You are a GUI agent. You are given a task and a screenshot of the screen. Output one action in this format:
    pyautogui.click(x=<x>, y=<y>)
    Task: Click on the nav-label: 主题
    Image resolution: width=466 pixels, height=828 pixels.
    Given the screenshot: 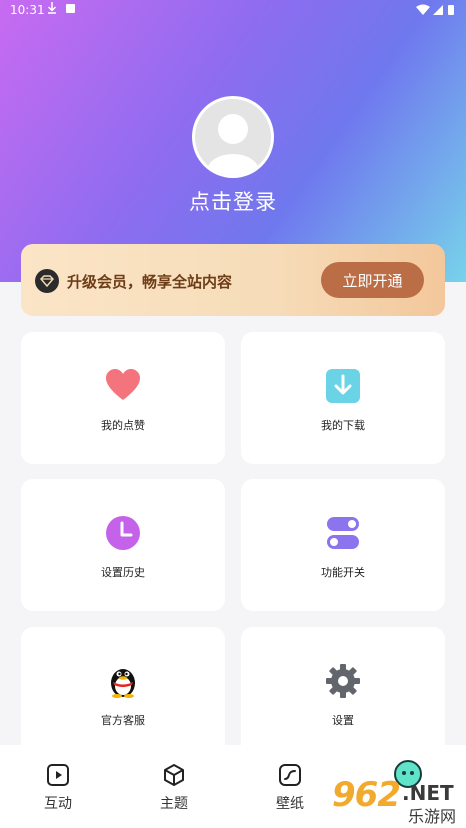 What is the action you would take?
    pyautogui.click(x=174, y=804)
    